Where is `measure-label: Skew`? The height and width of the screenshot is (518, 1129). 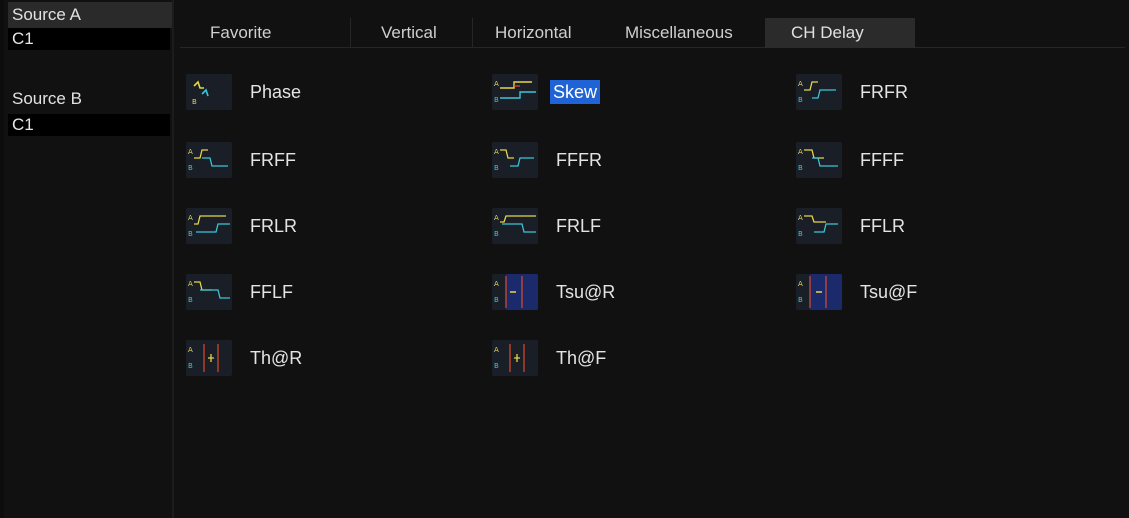 measure-label: Skew is located at coordinates (575, 92).